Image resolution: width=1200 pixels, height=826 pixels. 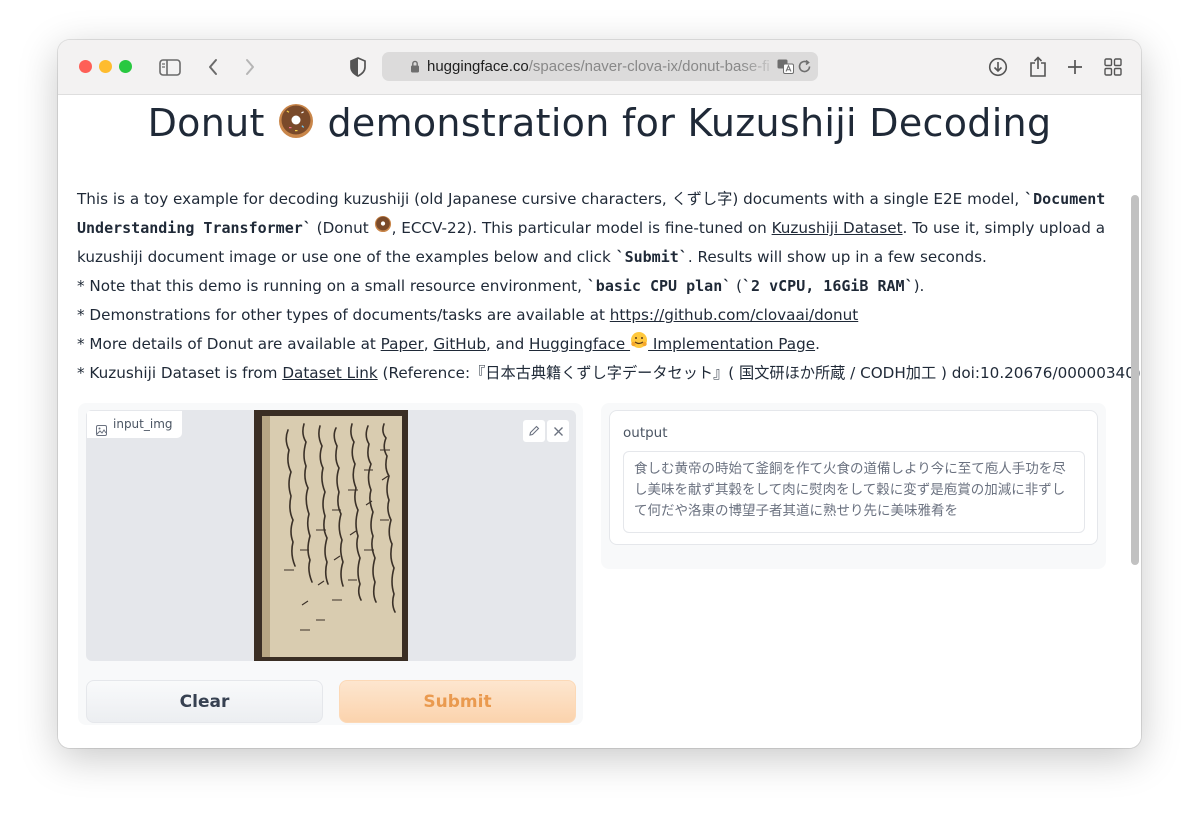 I want to click on privacy-shield-icon, so click(x=358, y=67).